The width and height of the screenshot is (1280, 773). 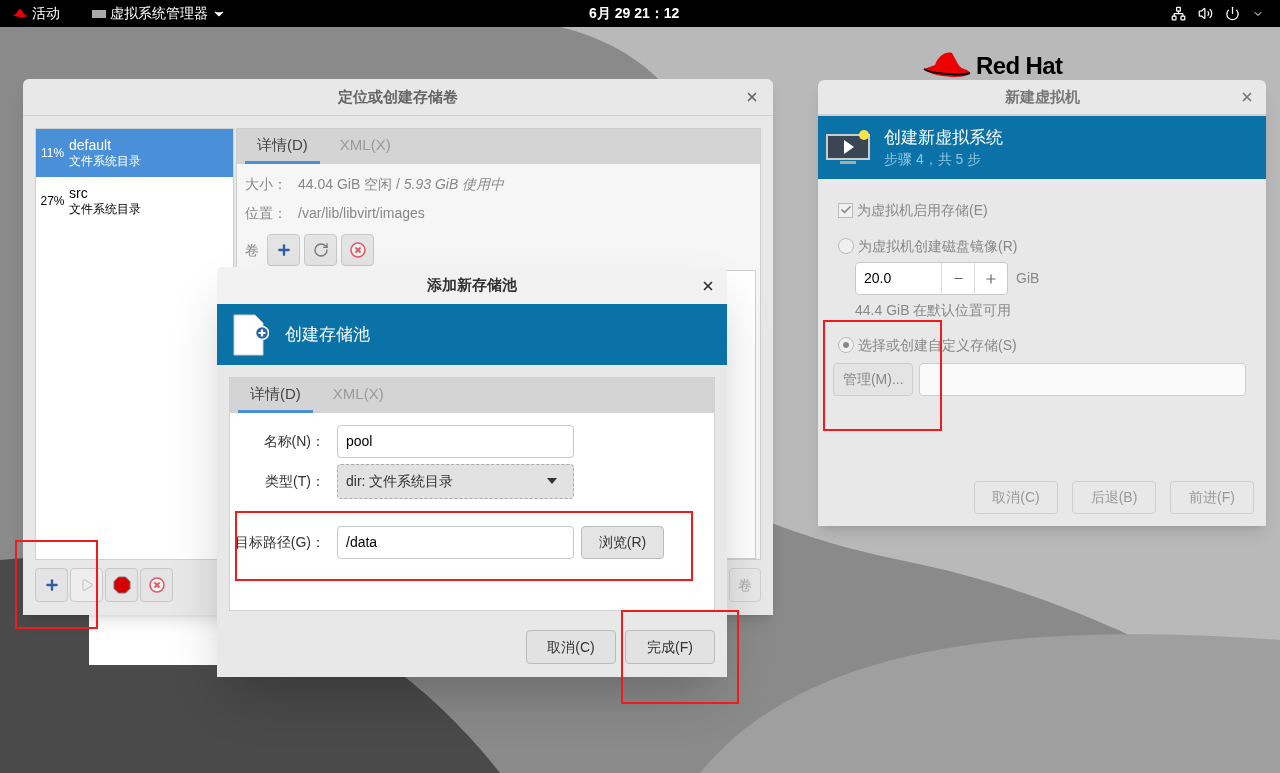 I want to click on detail-value: /var/lib/libvirt/images, so click(x=361, y=213).